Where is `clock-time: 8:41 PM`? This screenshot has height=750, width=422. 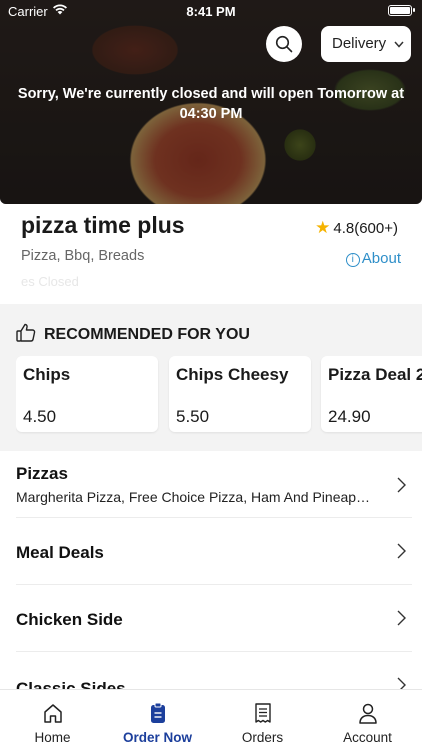
clock-time: 8:41 PM is located at coordinates (211, 11).